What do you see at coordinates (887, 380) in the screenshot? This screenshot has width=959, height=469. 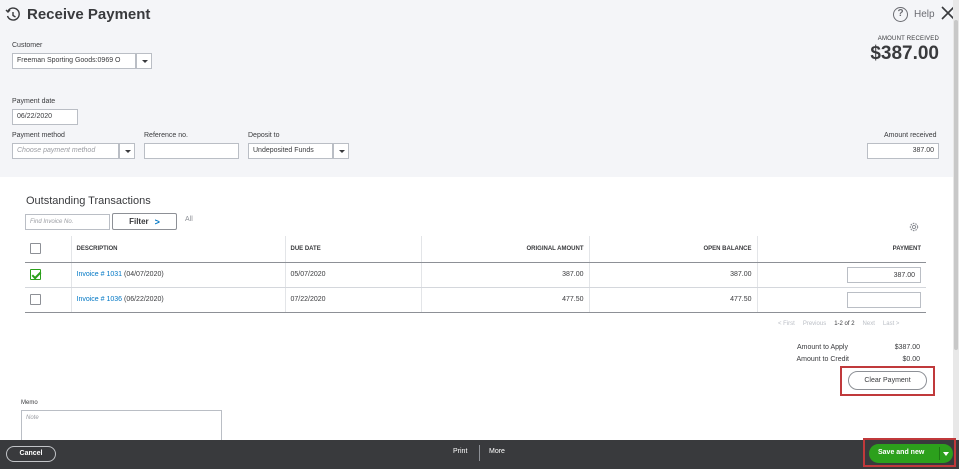 I see `clear-payment-button: Clear Payment` at bounding box center [887, 380].